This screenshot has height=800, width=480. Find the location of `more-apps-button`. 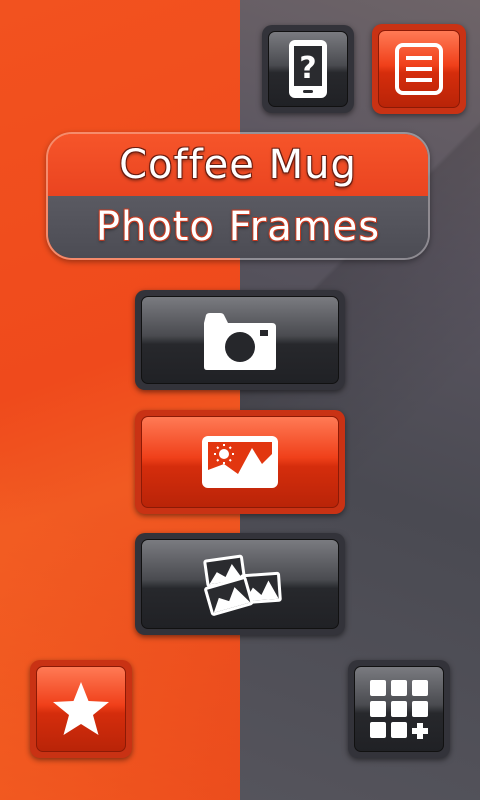

more-apps-button is located at coordinates (399, 709).